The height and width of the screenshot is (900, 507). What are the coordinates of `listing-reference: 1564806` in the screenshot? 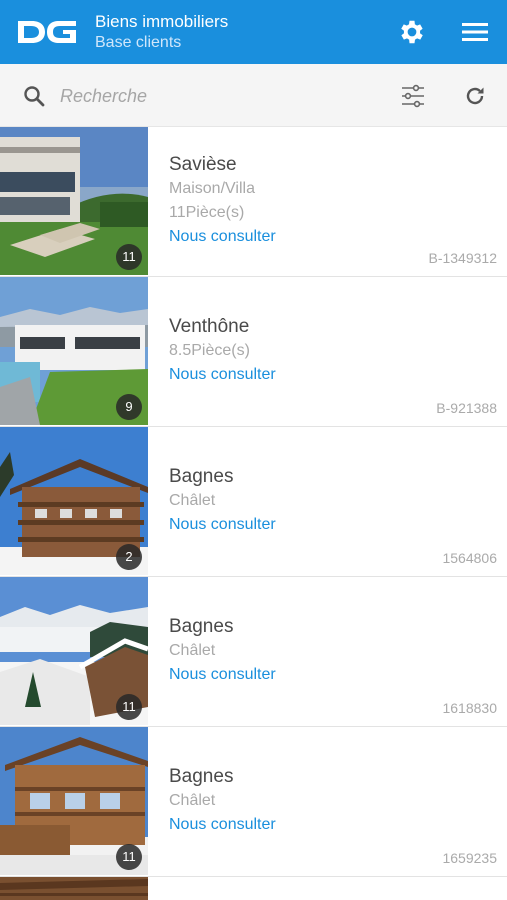 It's located at (469, 558).